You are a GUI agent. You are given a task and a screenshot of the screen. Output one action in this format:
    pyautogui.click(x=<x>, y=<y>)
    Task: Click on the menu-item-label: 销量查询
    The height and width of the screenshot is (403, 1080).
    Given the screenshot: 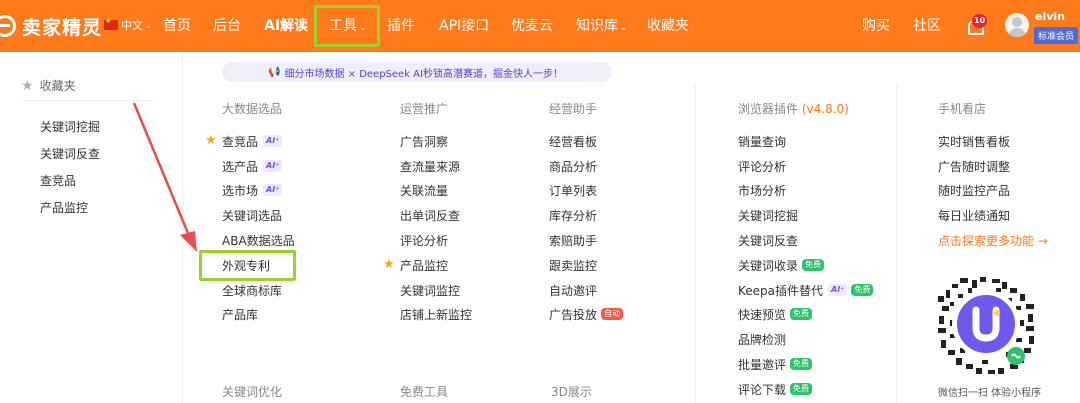 What is the action you would take?
    pyautogui.click(x=762, y=141)
    